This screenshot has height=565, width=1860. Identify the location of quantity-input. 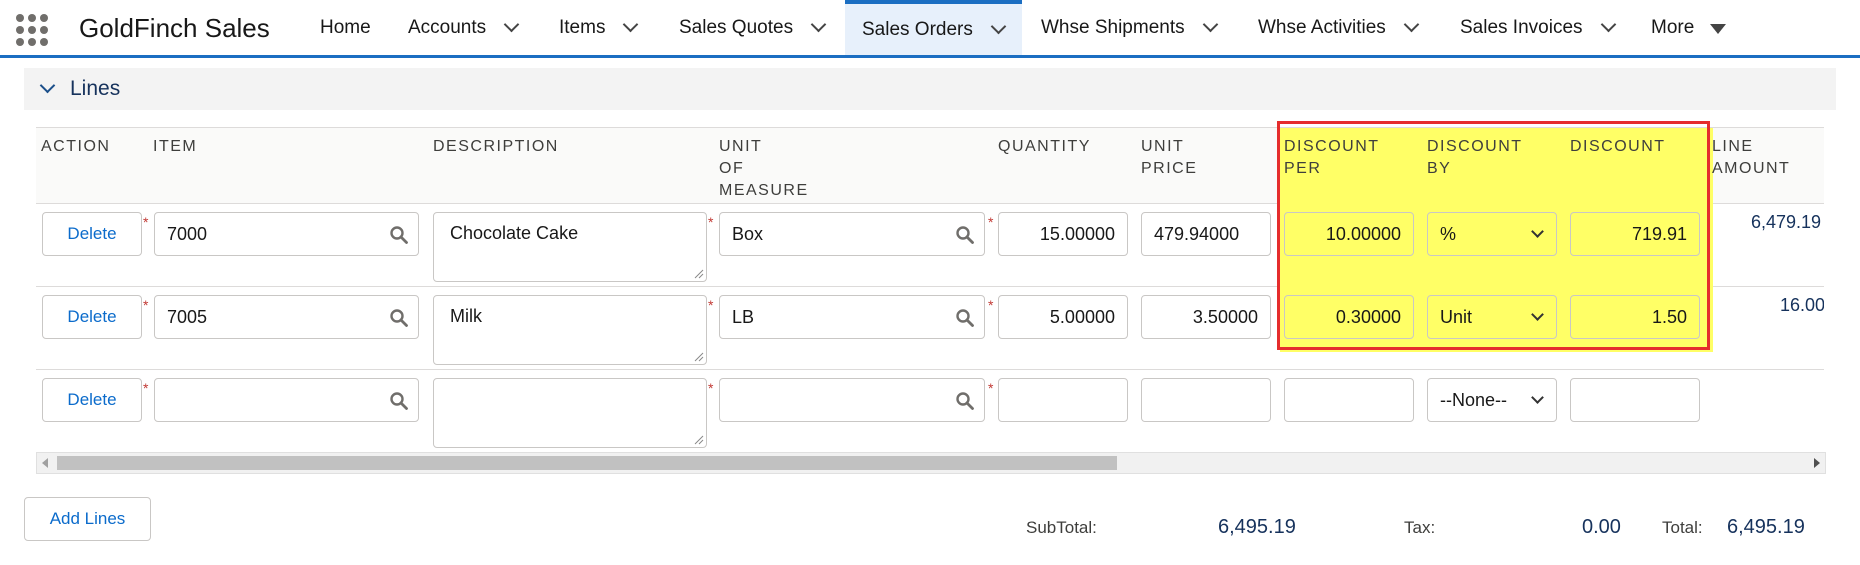
(1063, 400).